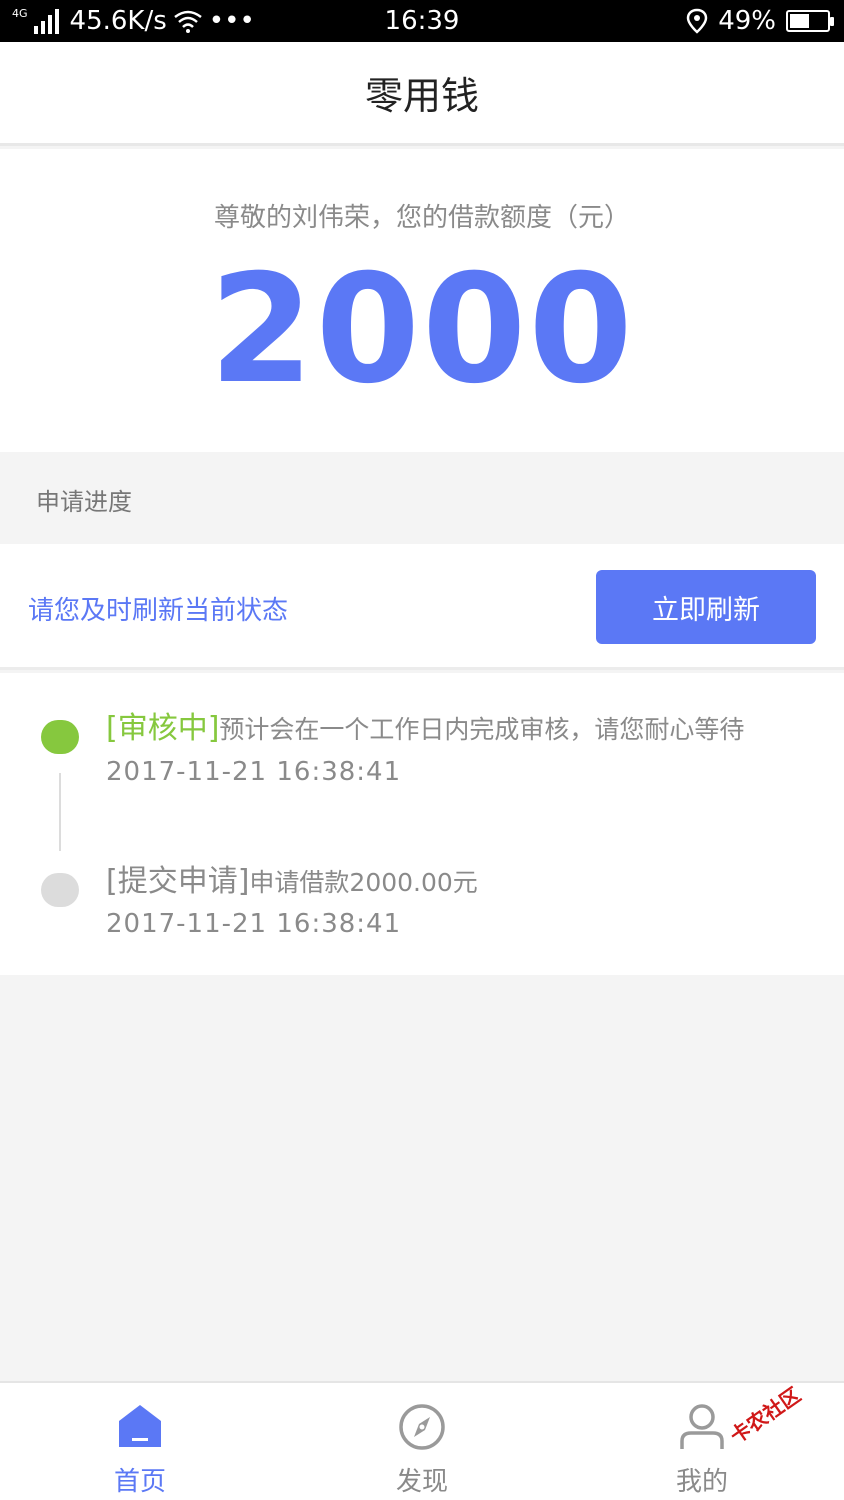 The image size is (844, 1500). What do you see at coordinates (178, 881) in the screenshot?
I see `step-status-tag: [提交申请]` at bounding box center [178, 881].